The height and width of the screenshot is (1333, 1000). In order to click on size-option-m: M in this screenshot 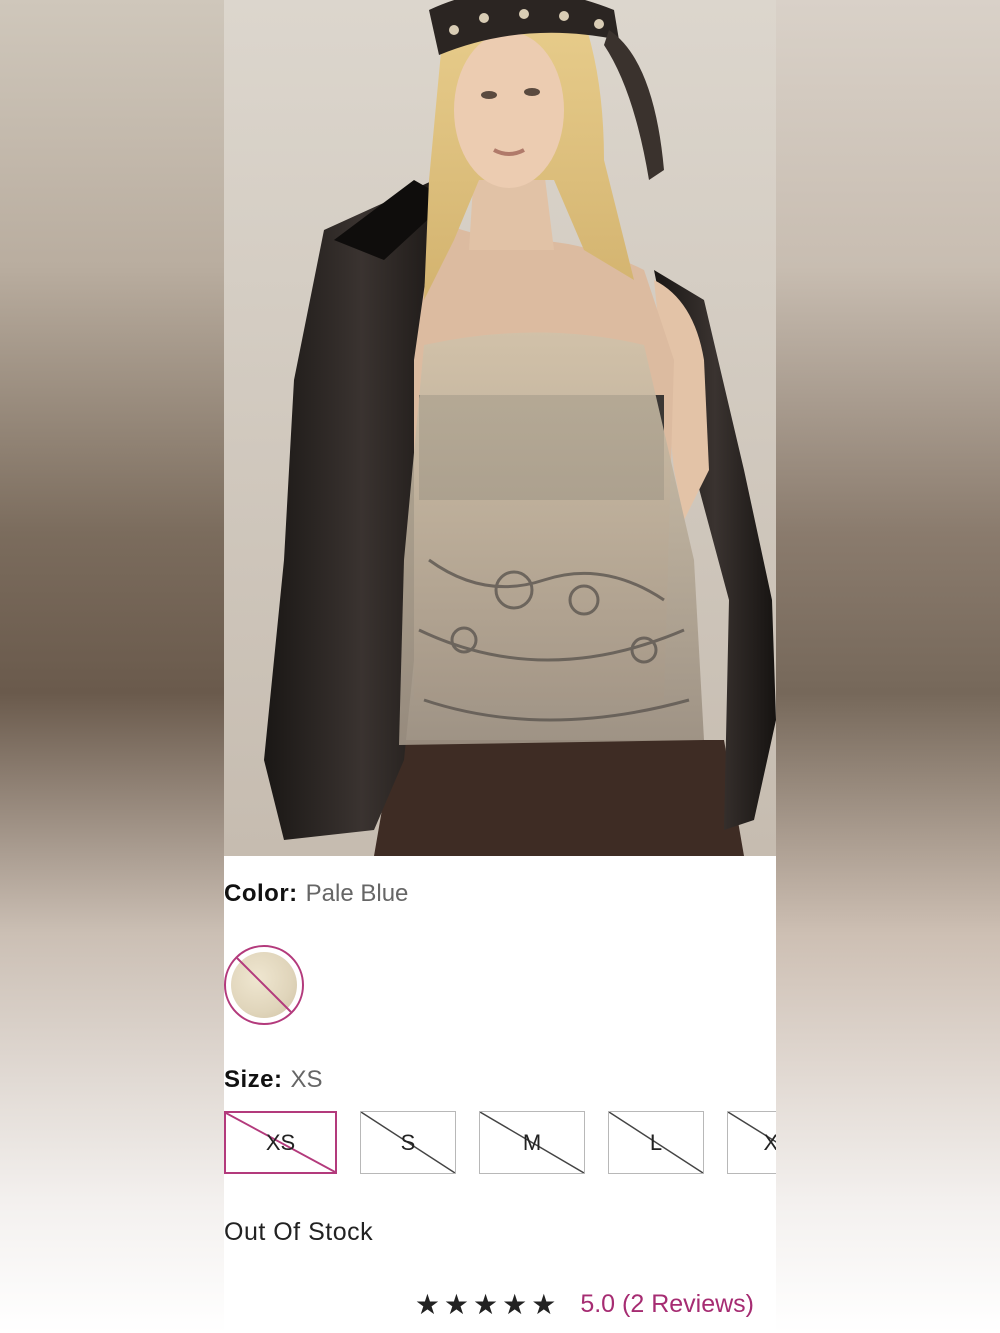, I will do `click(532, 1142)`.